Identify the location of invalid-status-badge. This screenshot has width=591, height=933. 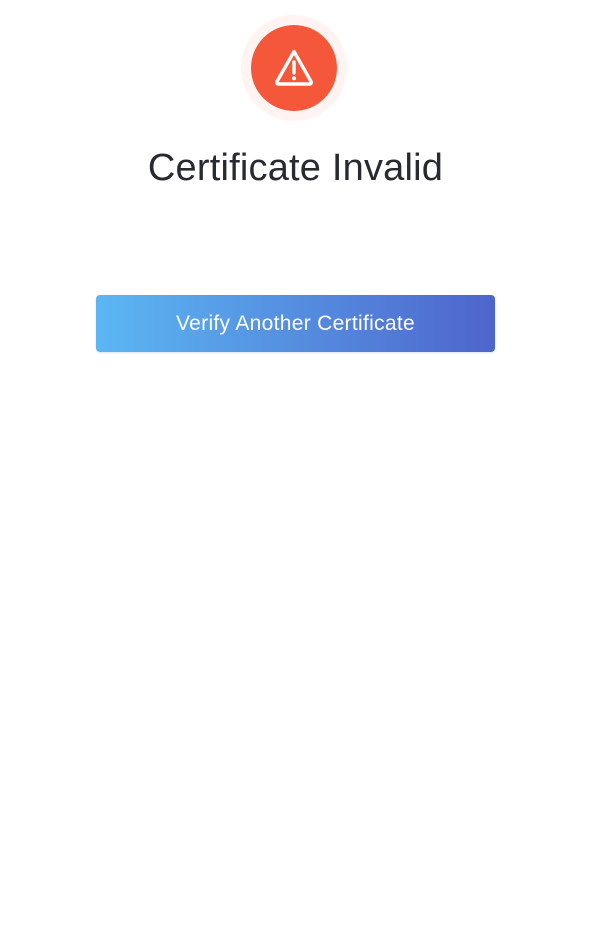
(294, 68).